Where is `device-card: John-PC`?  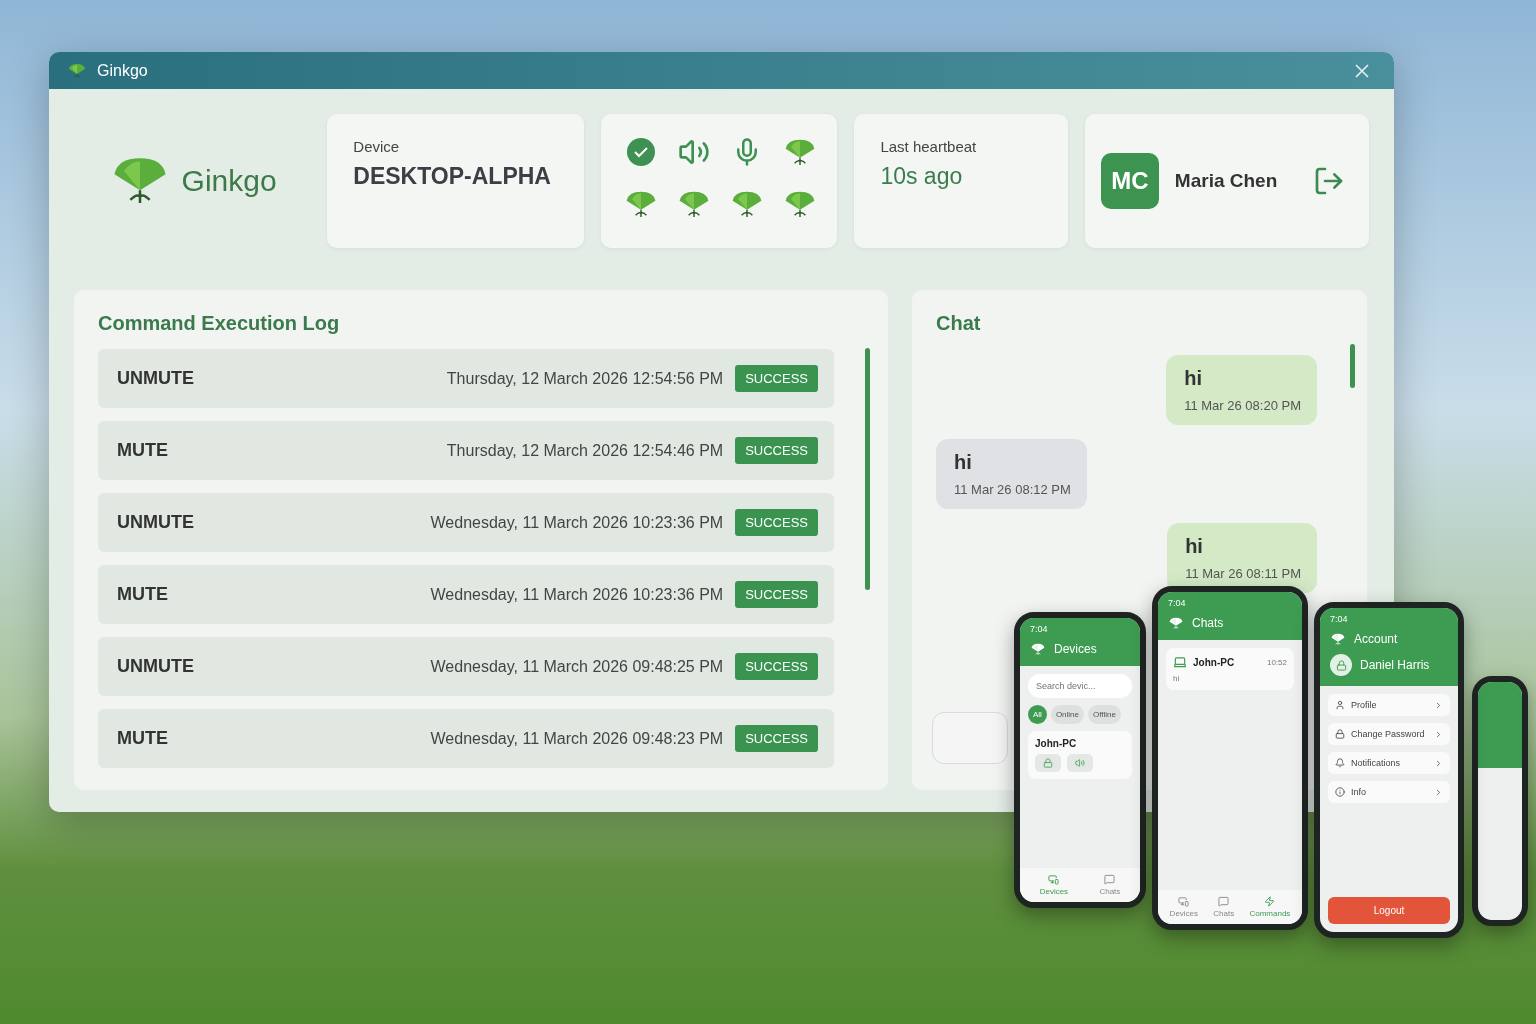
device-card: John-PC is located at coordinates (1080, 755).